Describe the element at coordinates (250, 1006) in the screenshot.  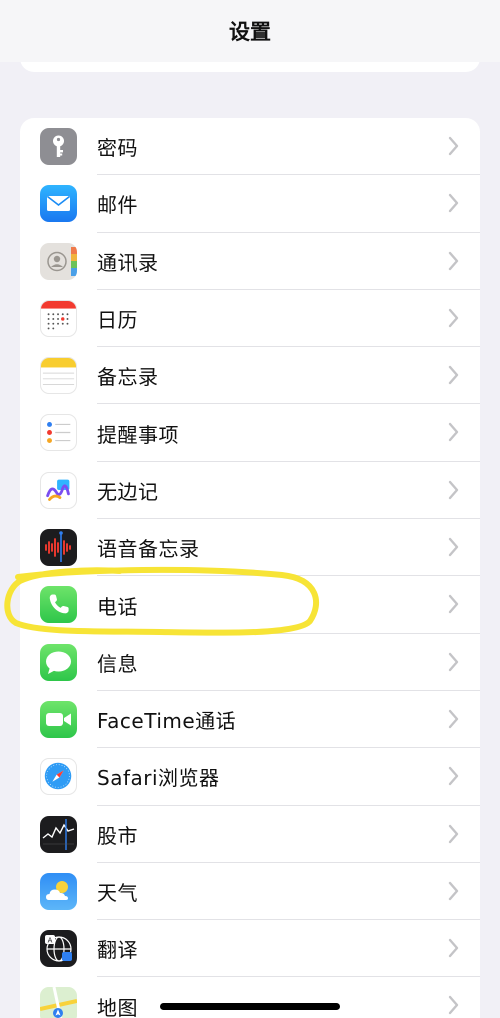
I see `home-indicator` at that location.